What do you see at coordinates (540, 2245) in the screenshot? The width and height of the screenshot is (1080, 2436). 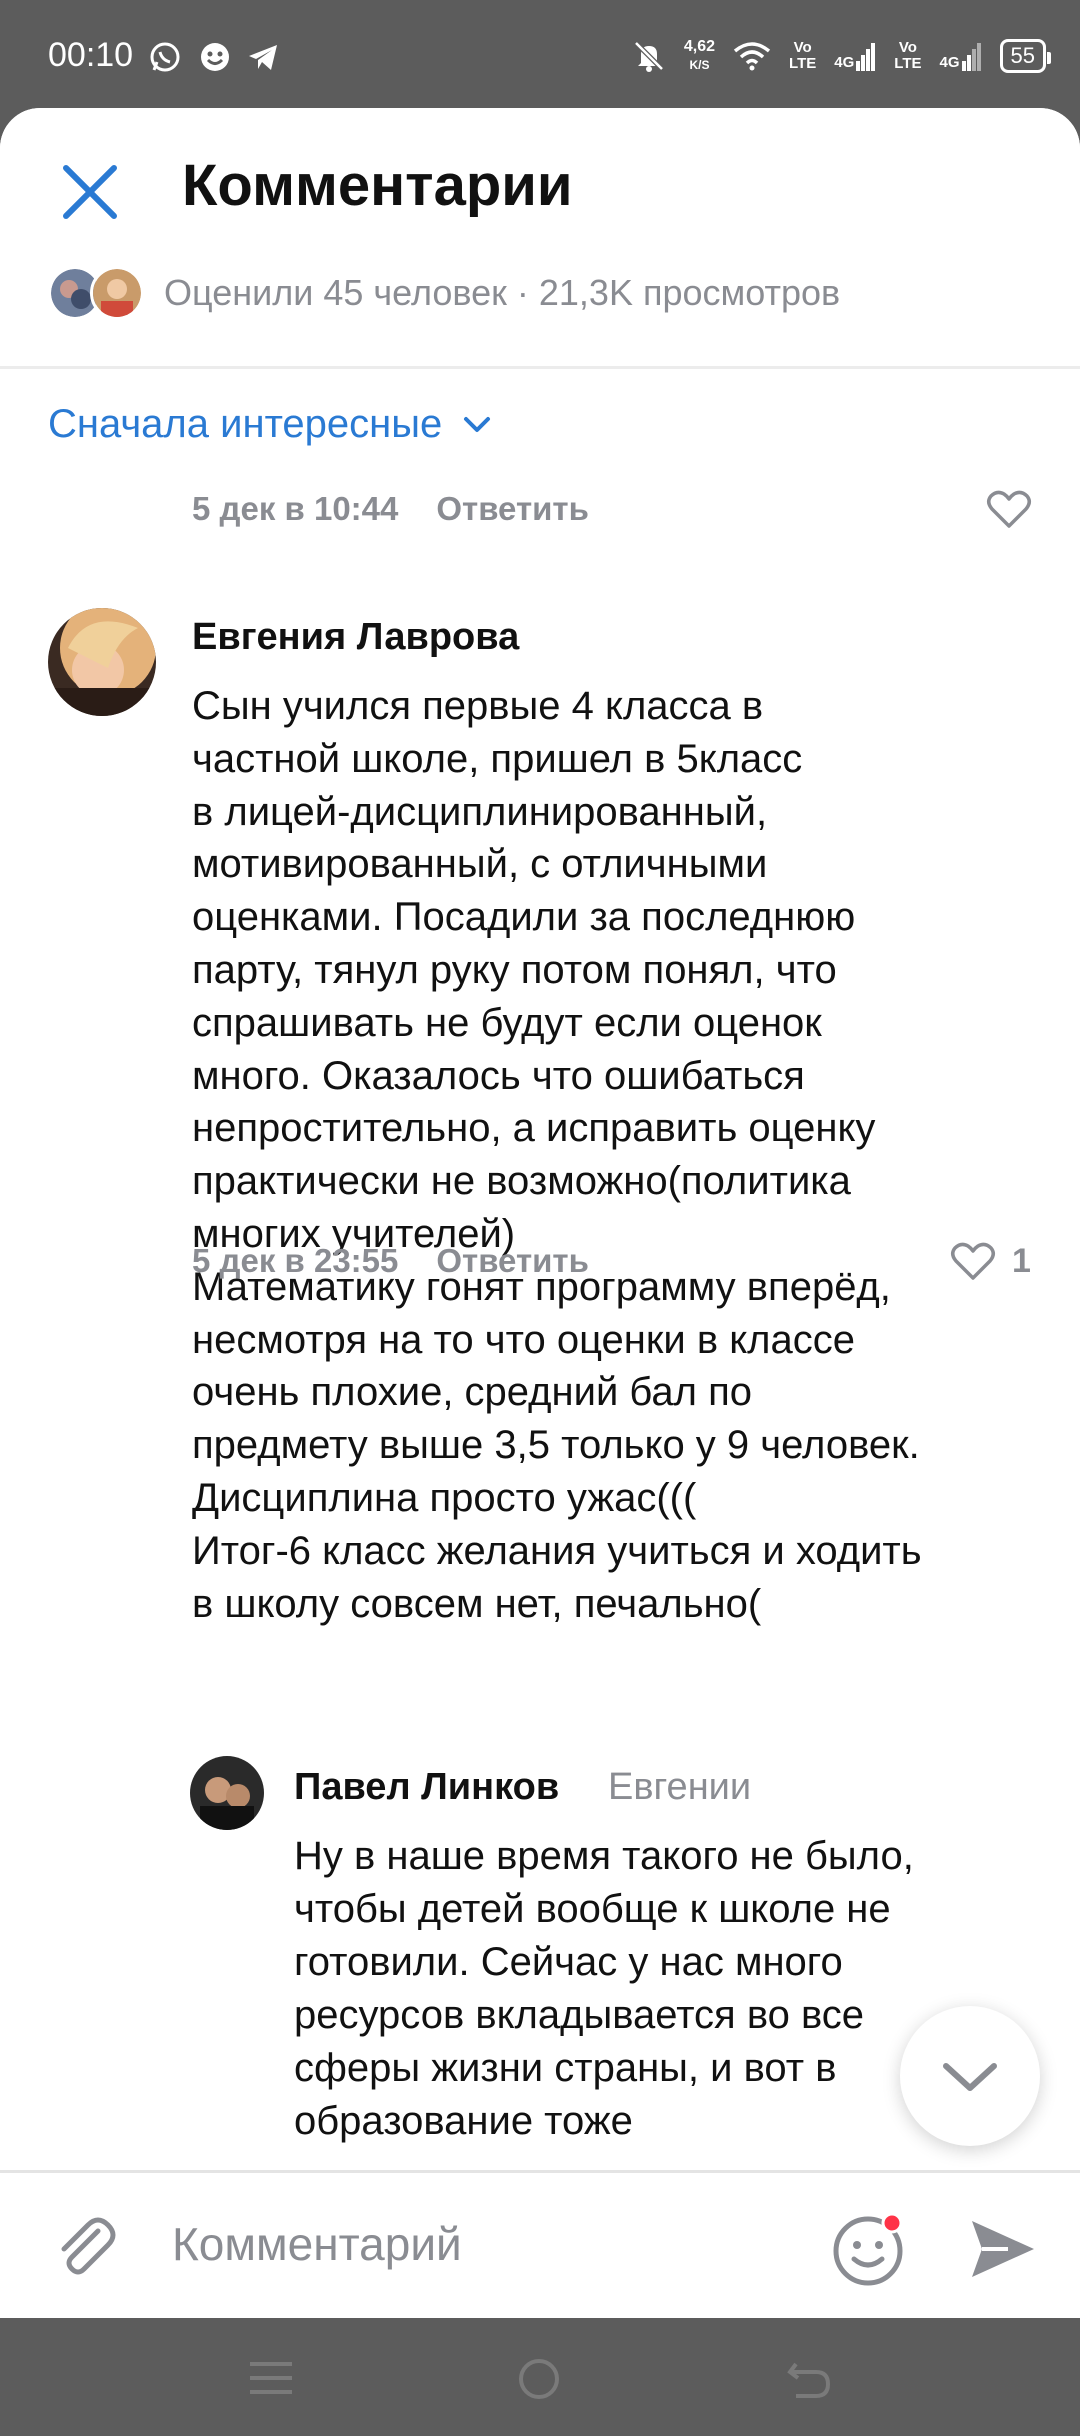 I see `comment-input-bar: Комментарий` at bounding box center [540, 2245].